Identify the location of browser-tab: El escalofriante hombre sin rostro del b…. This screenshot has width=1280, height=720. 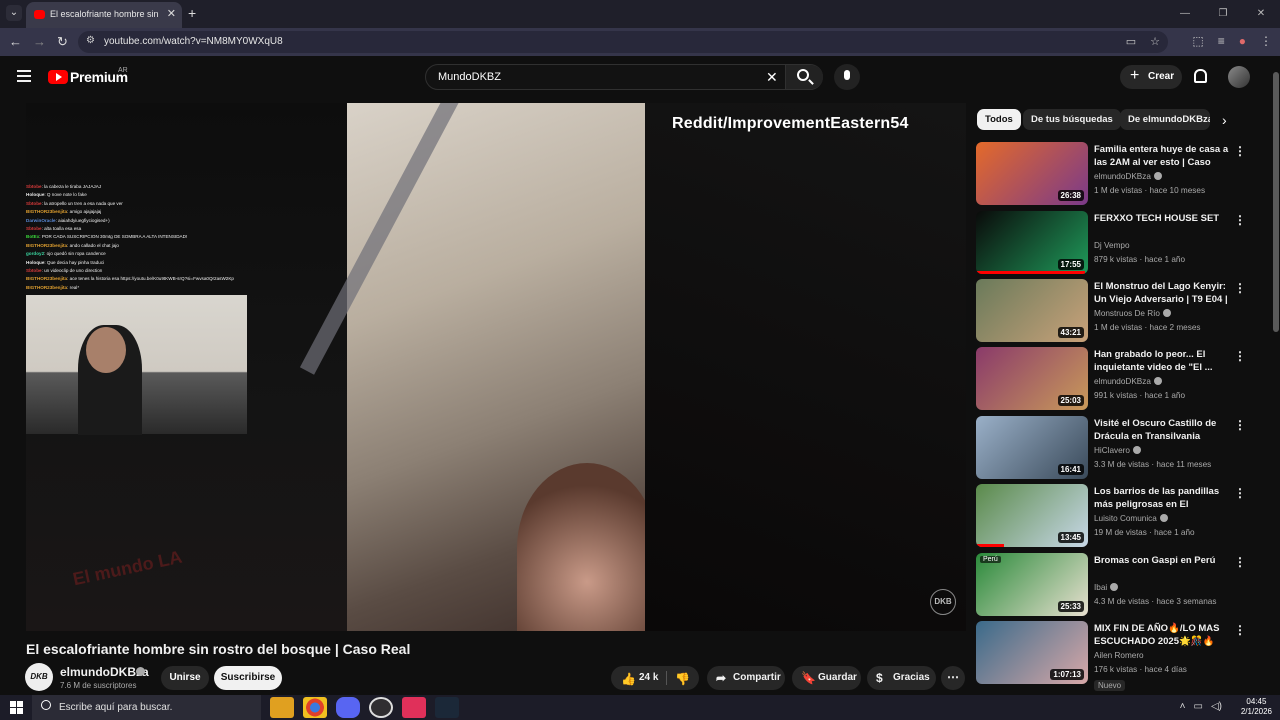
(104, 15).